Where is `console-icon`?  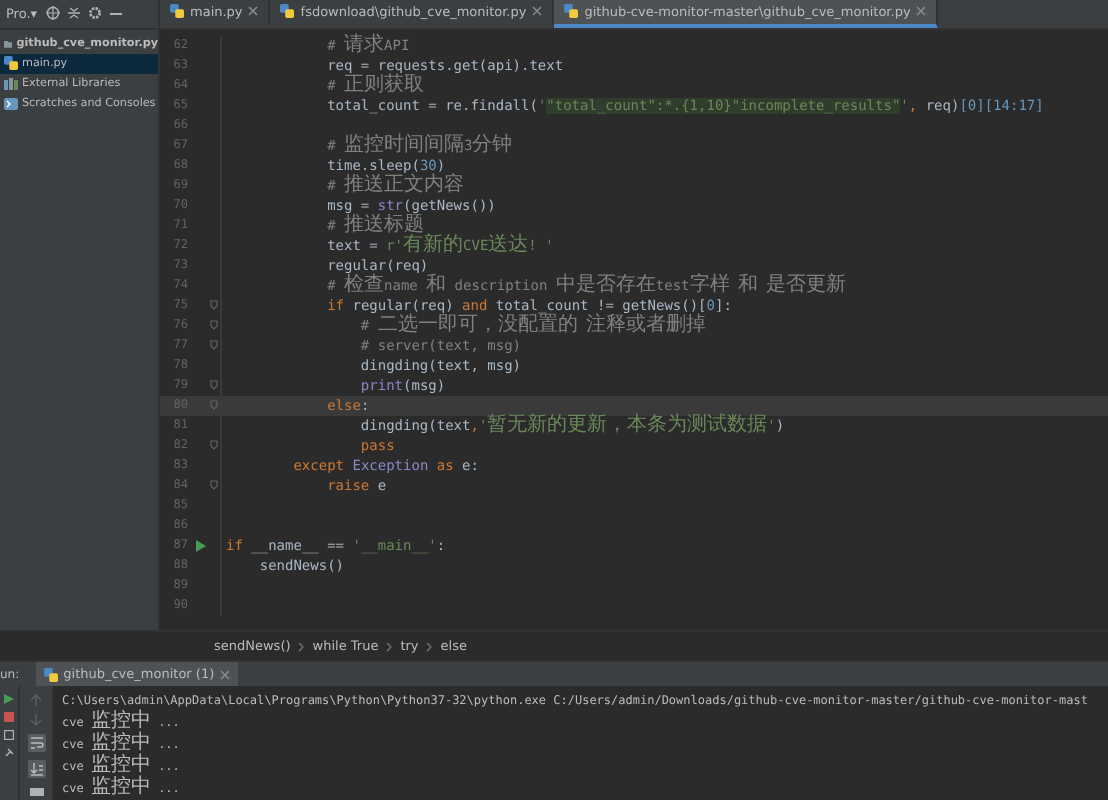
console-icon is located at coordinates (11, 103).